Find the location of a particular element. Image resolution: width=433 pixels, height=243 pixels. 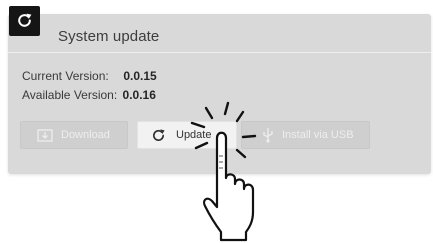

app-badge is located at coordinates (24, 21).